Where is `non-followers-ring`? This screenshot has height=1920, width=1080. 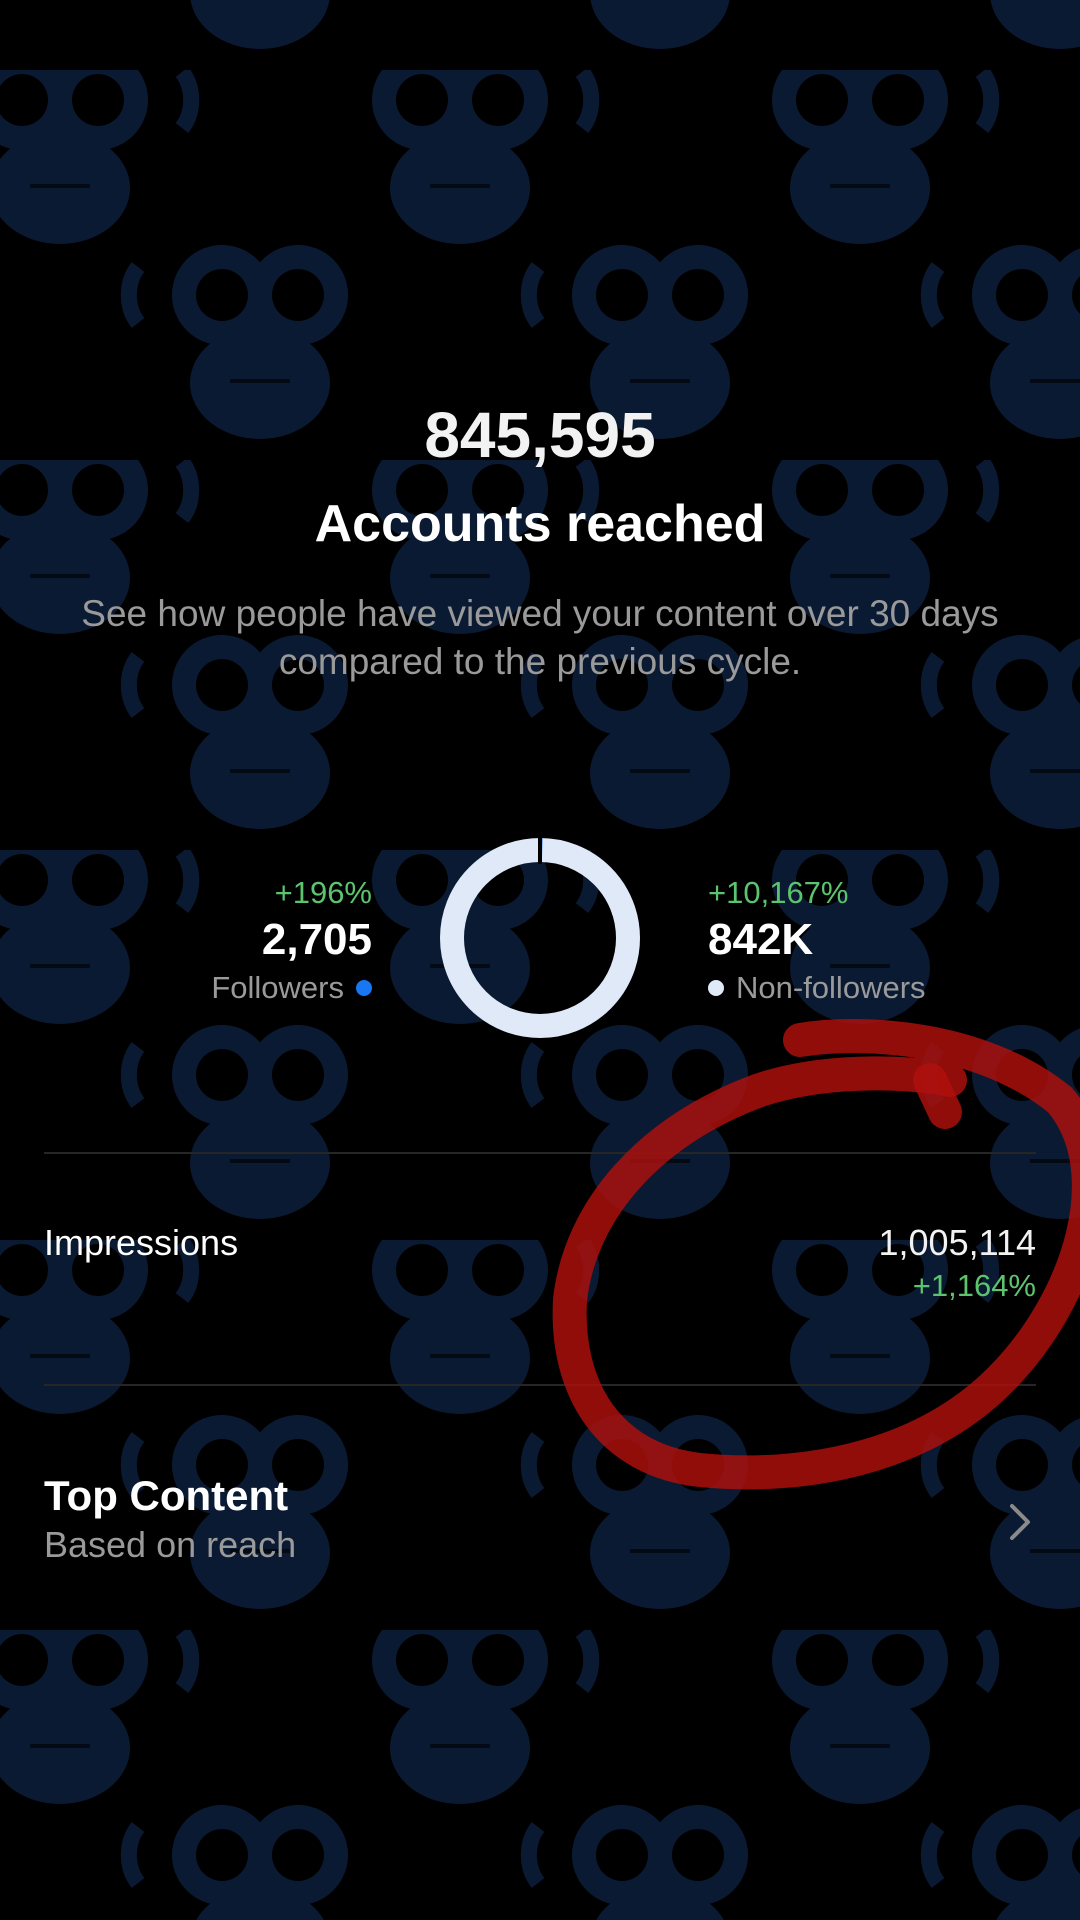 non-followers-ring is located at coordinates (540, 938).